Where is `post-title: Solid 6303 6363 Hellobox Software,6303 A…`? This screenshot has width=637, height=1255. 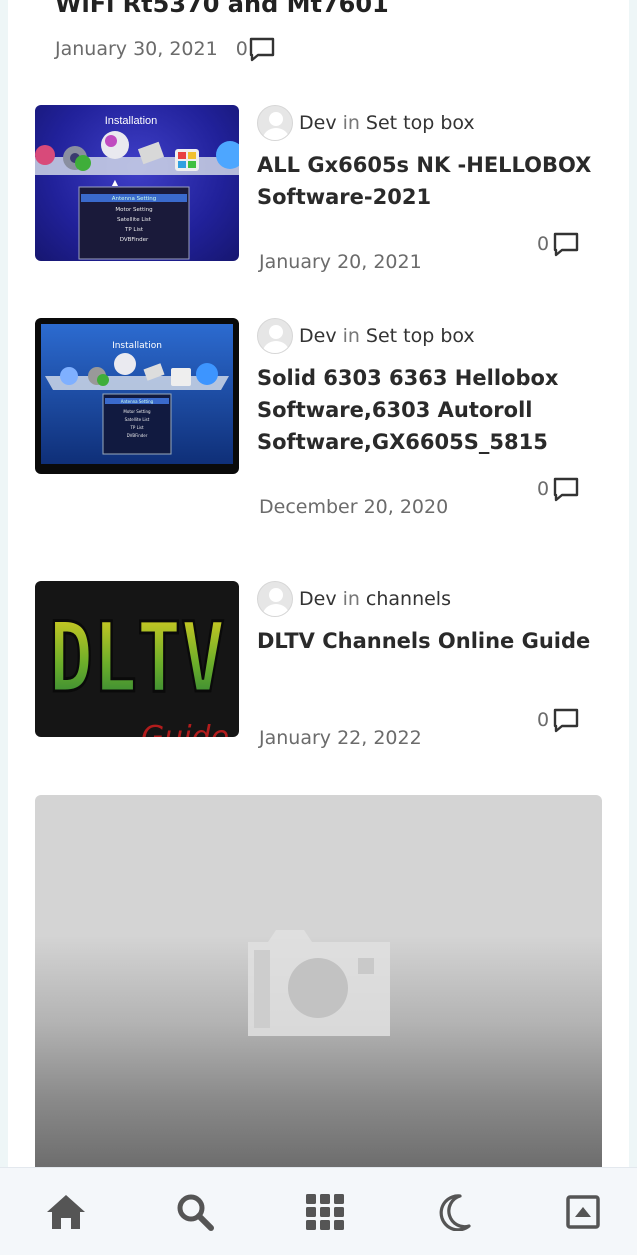
post-title: Solid 6303 6363 Hellobox Software,6303 A… is located at coordinates (427, 410).